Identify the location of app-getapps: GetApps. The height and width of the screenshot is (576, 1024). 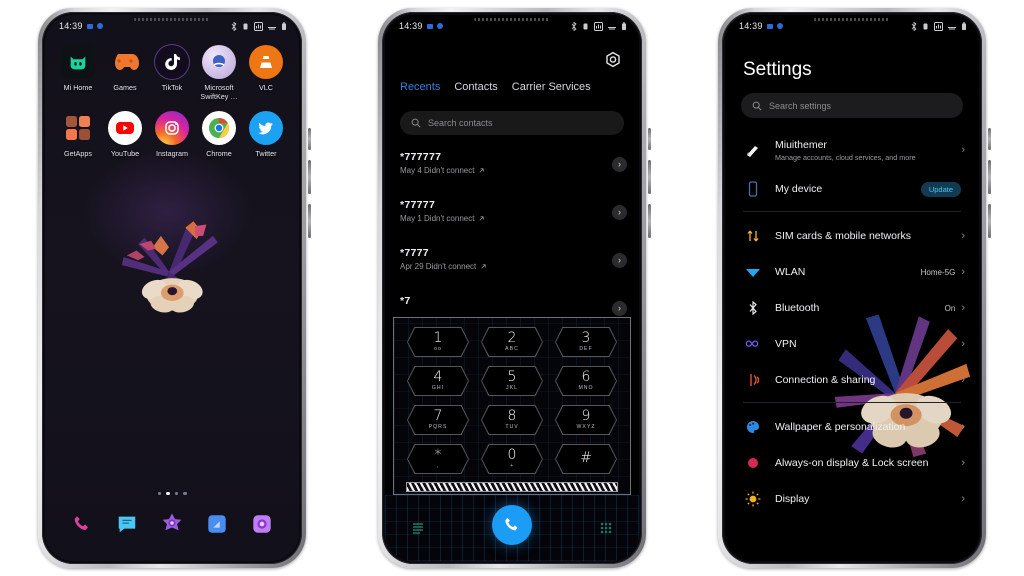
(78, 134).